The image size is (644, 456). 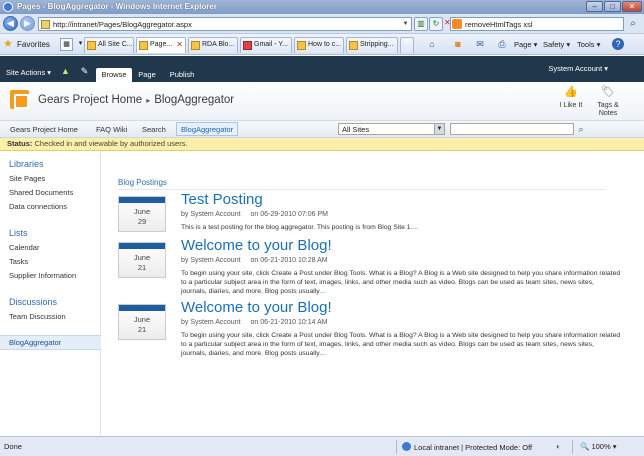 What do you see at coordinates (480, 44) in the screenshot?
I see `mail-icon: ✉` at bounding box center [480, 44].